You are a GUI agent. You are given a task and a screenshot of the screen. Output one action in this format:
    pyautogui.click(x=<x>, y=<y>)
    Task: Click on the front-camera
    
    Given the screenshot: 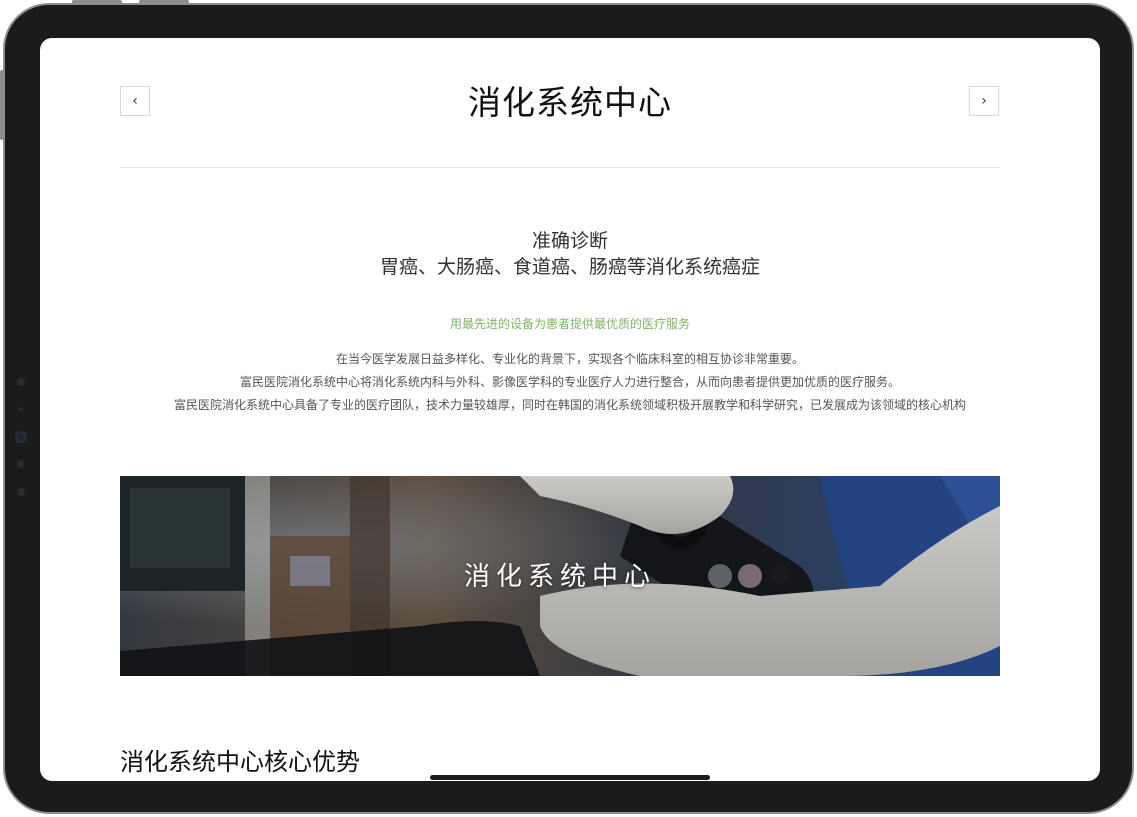 What is the action you would take?
    pyautogui.click(x=21, y=437)
    